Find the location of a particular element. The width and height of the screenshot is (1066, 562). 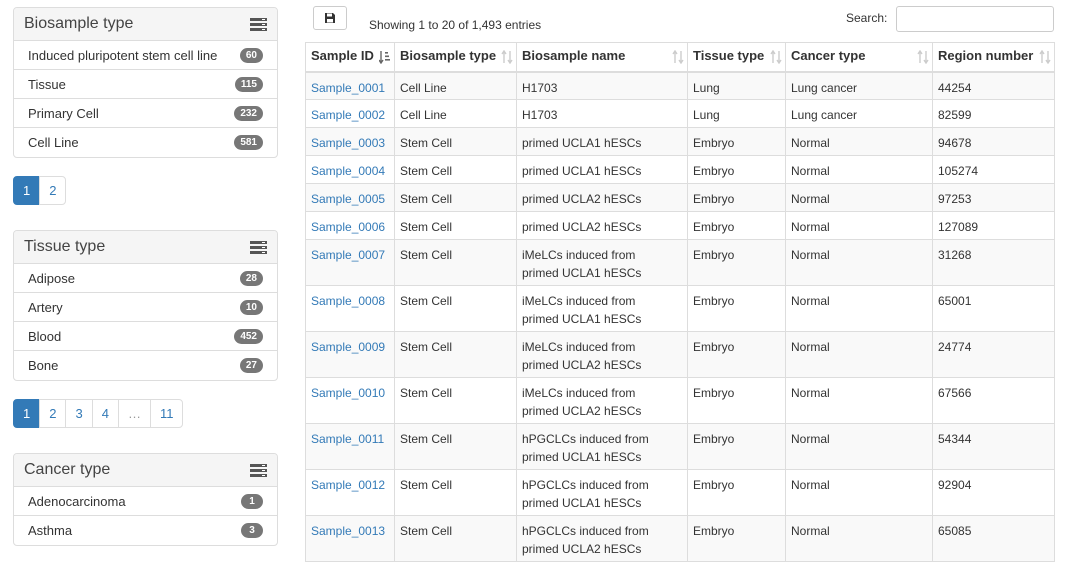

save-button is located at coordinates (330, 18).